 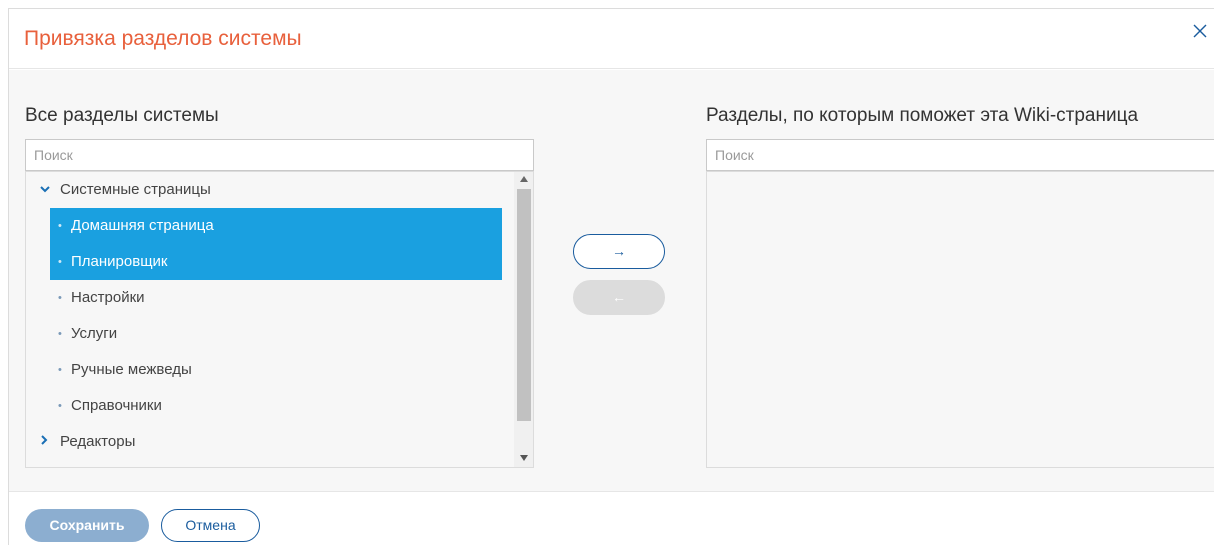 What do you see at coordinates (276, 262) in the screenshot?
I see `tree-item-scheduler: • Планировщик` at bounding box center [276, 262].